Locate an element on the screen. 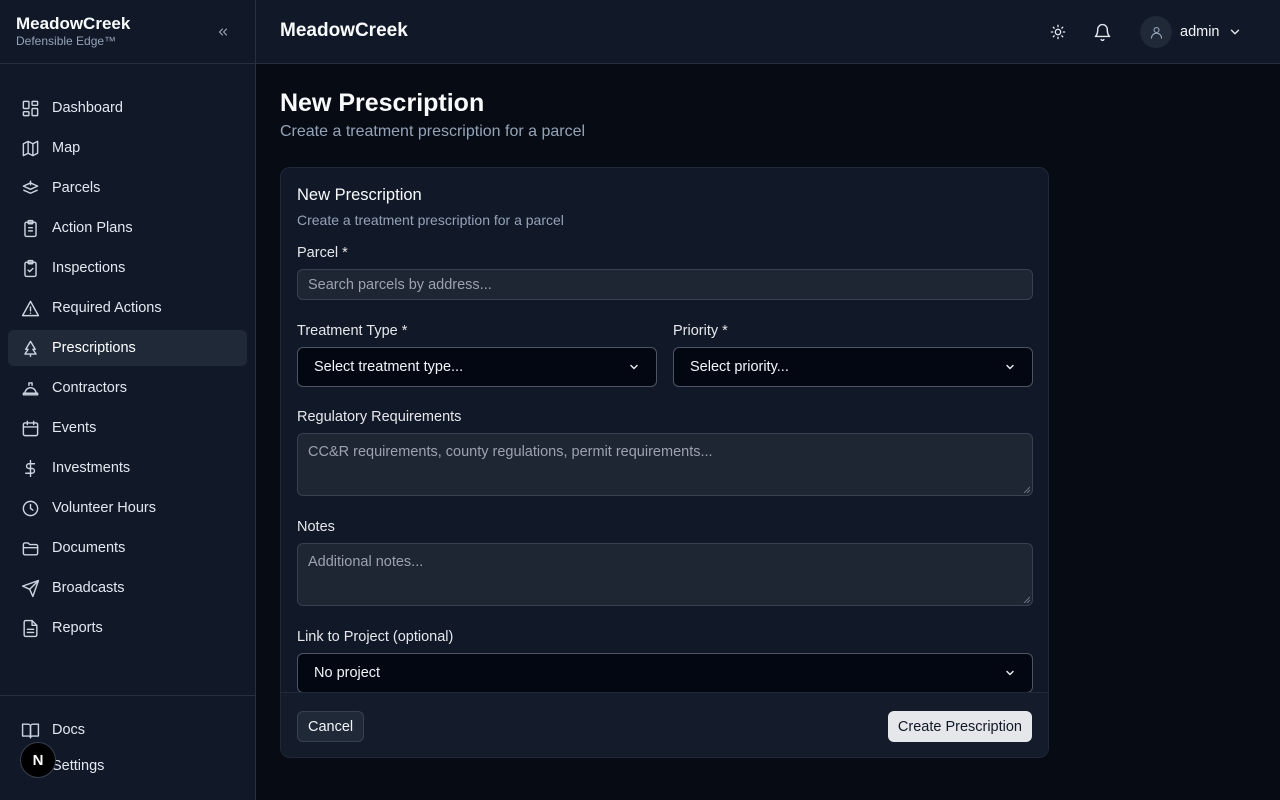 This screenshot has width=1280, height=800. project-value: No project is located at coordinates (347, 673).